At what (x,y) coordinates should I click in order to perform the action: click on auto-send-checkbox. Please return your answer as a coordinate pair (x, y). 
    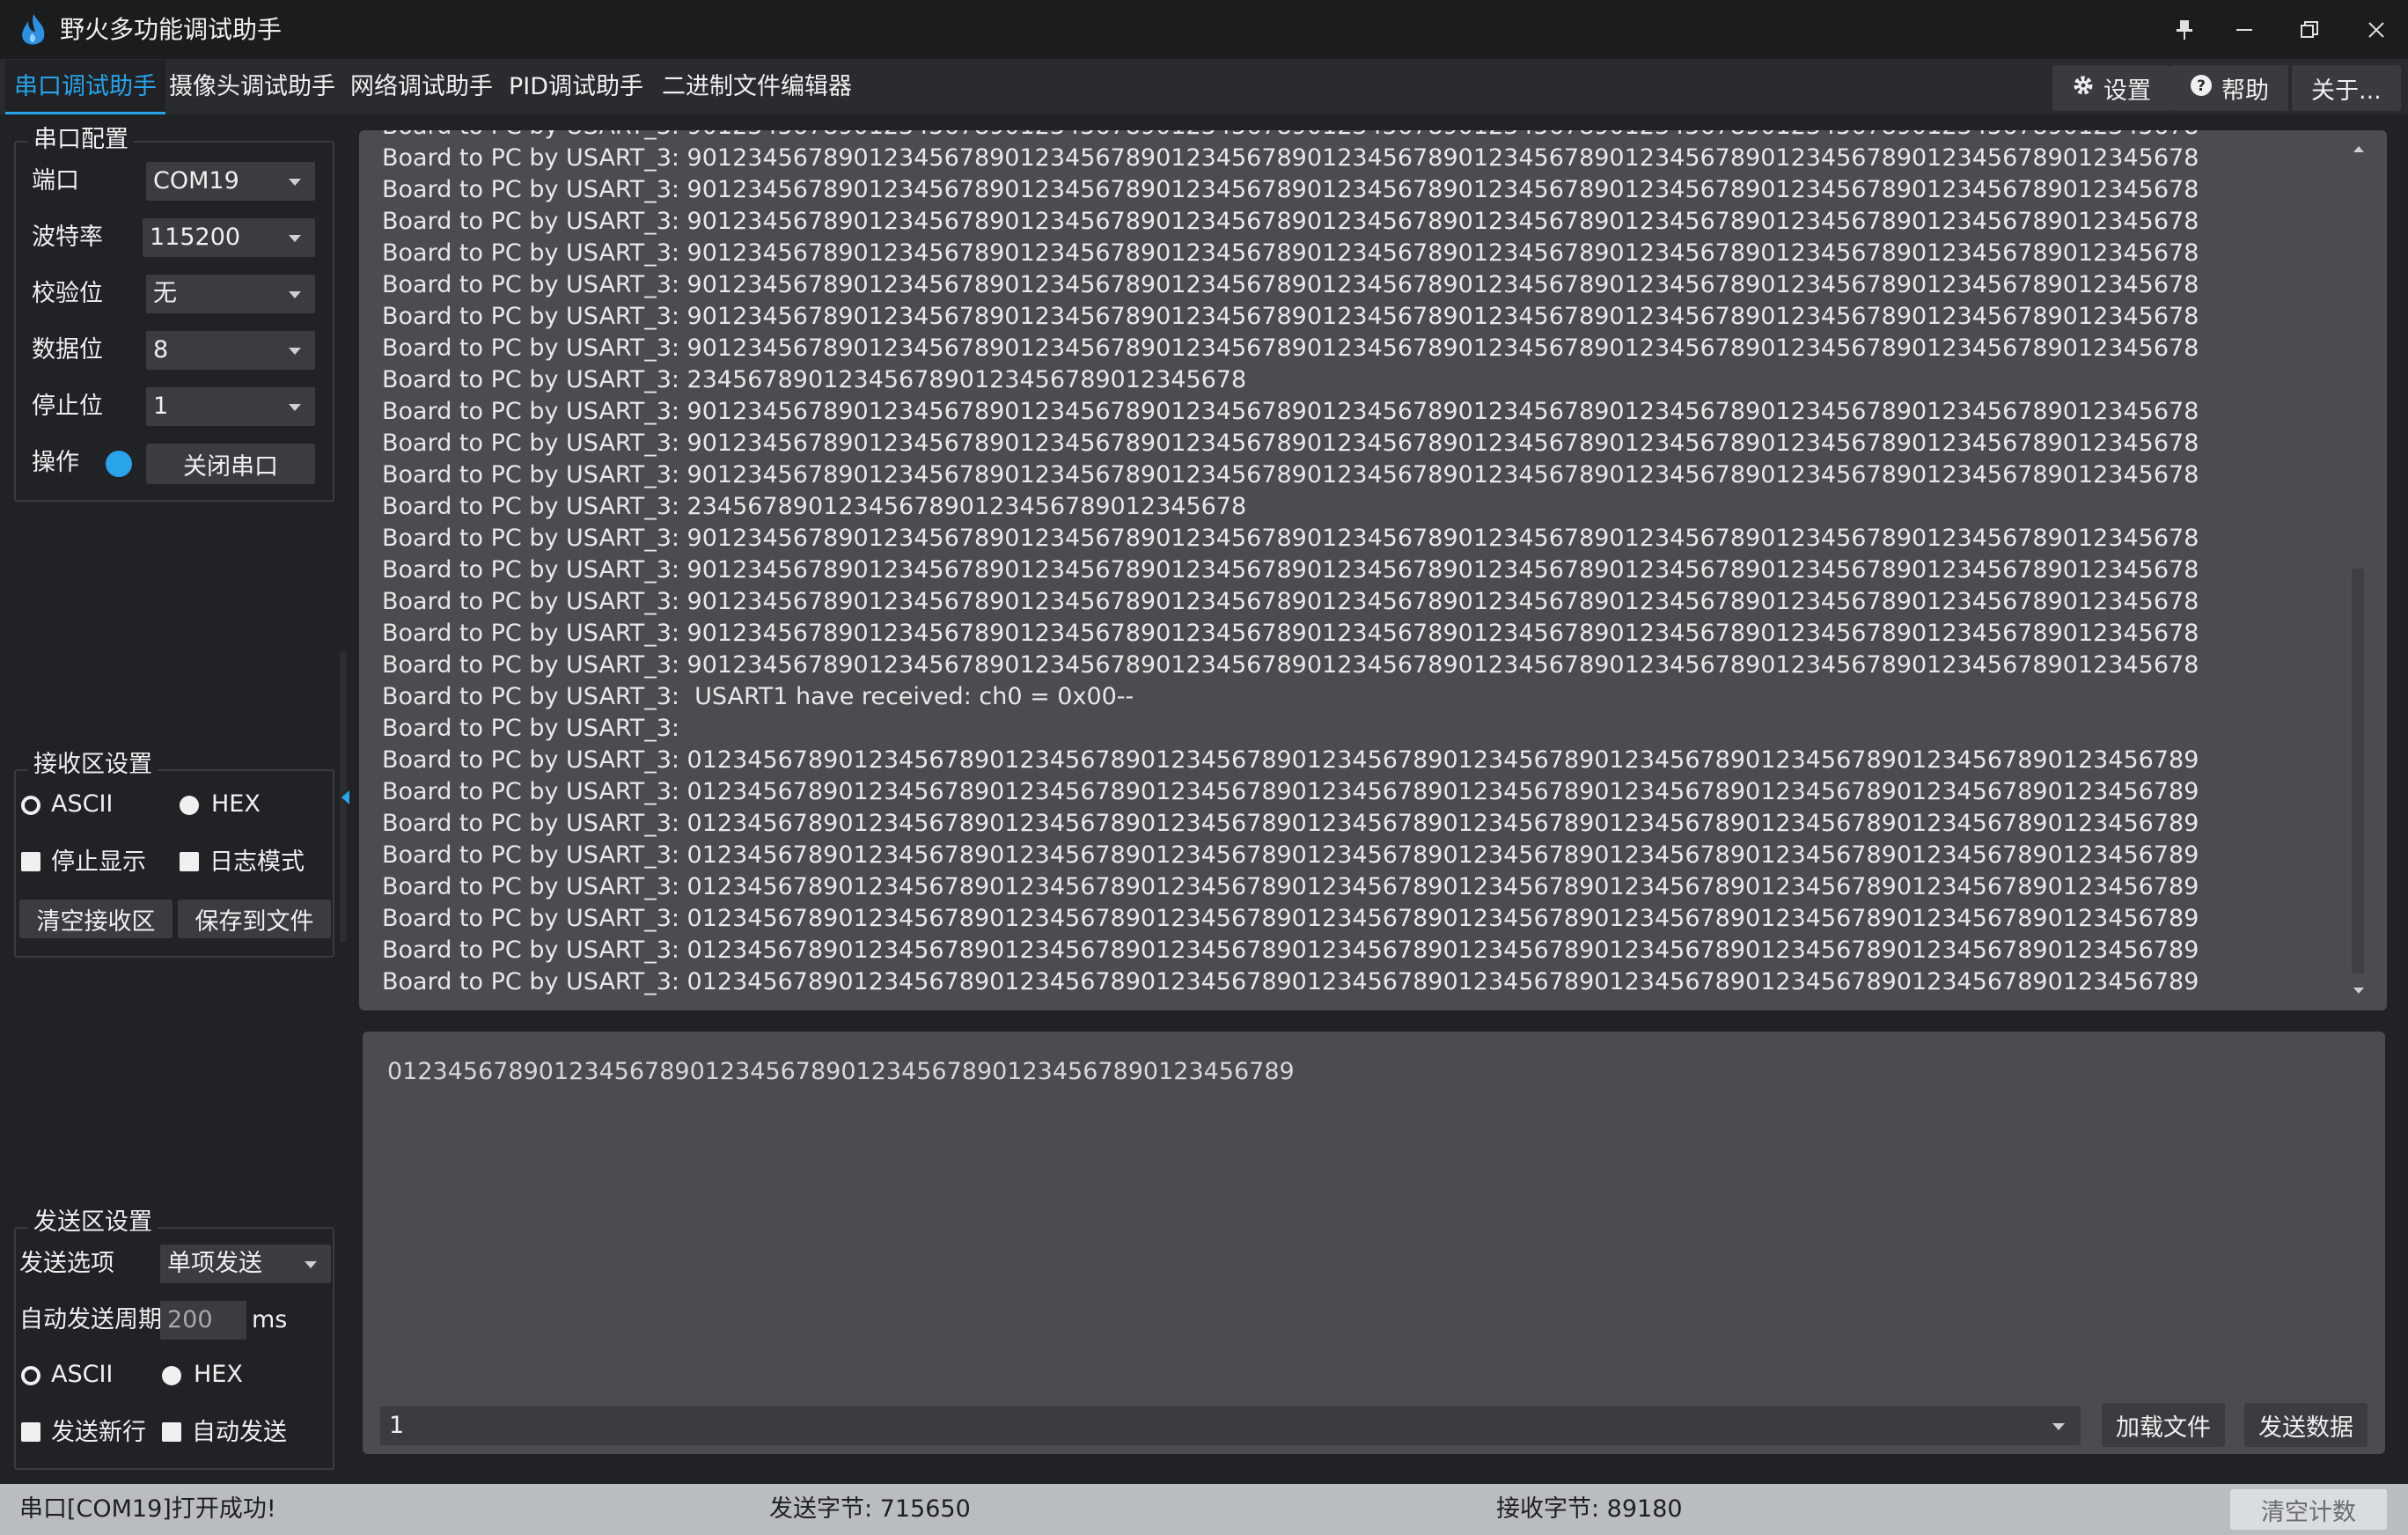
    Looking at the image, I should click on (171, 1432).